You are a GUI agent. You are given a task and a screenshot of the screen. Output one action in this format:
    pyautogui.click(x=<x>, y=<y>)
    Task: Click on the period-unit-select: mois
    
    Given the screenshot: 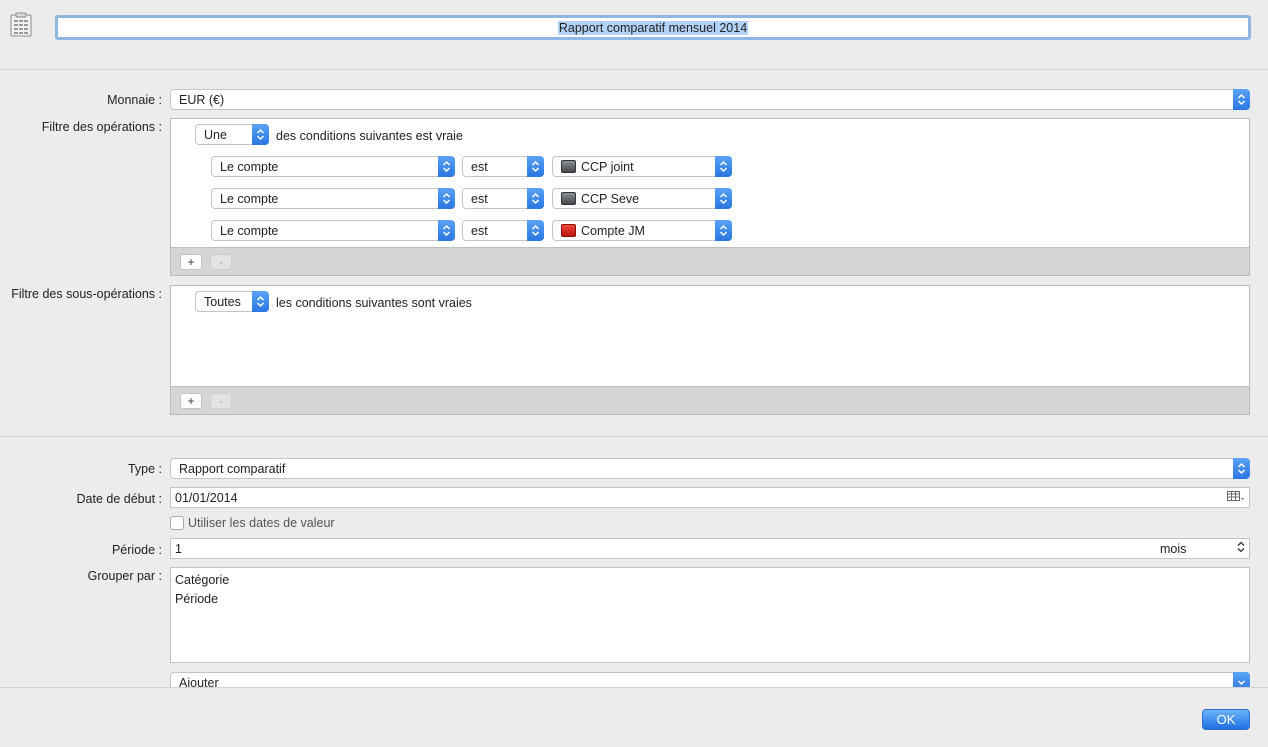 What is the action you would take?
    pyautogui.click(x=1200, y=548)
    